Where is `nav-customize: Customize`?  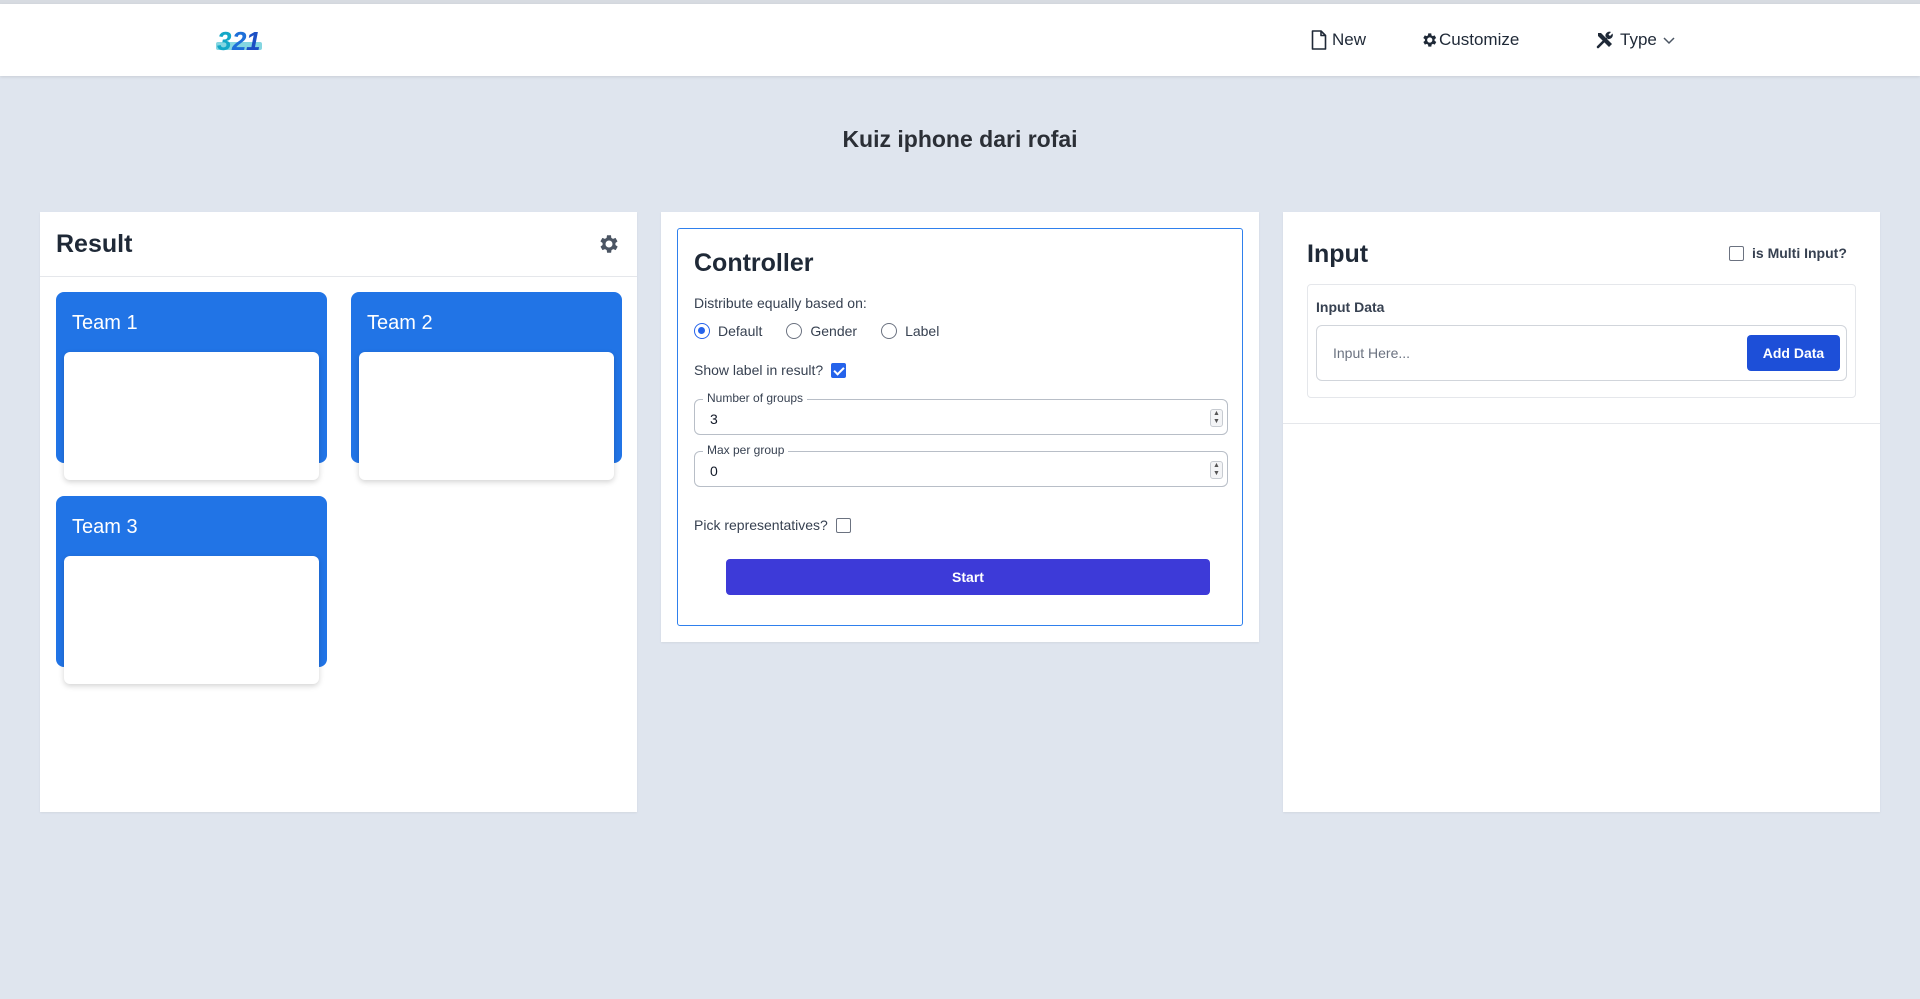 nav-customize: Customize is located at coordinates (1469, 40).